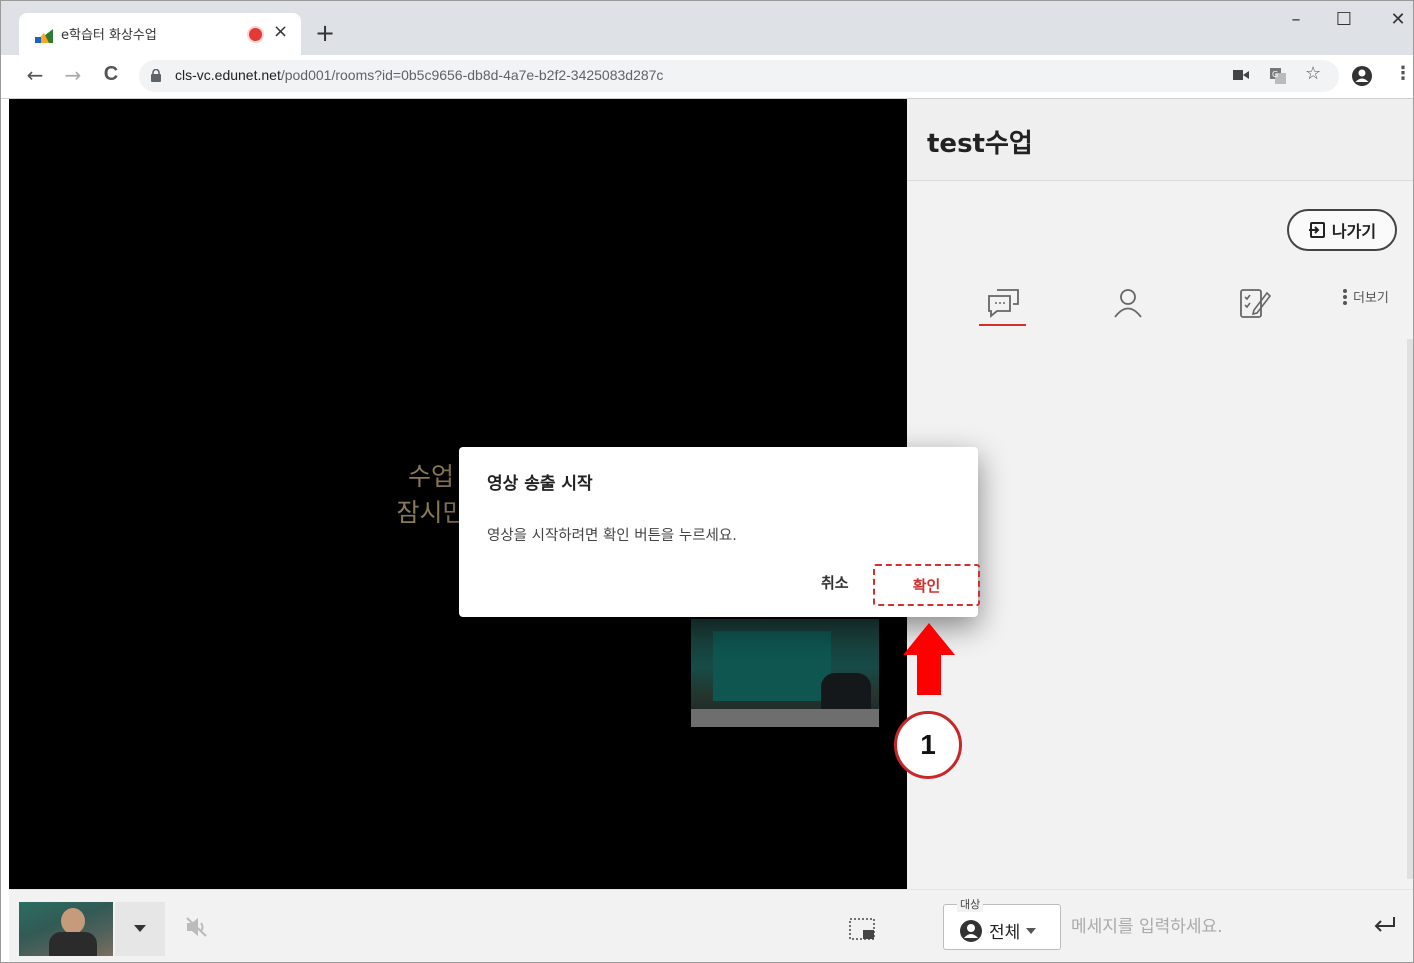 The image size is (1414, 963). I want to click on start-broadcast-dialog: 영상 송출 시작 영상을 시작하려면 확인 버튼을 누르세요. 취소 확인, so click(719, 532).